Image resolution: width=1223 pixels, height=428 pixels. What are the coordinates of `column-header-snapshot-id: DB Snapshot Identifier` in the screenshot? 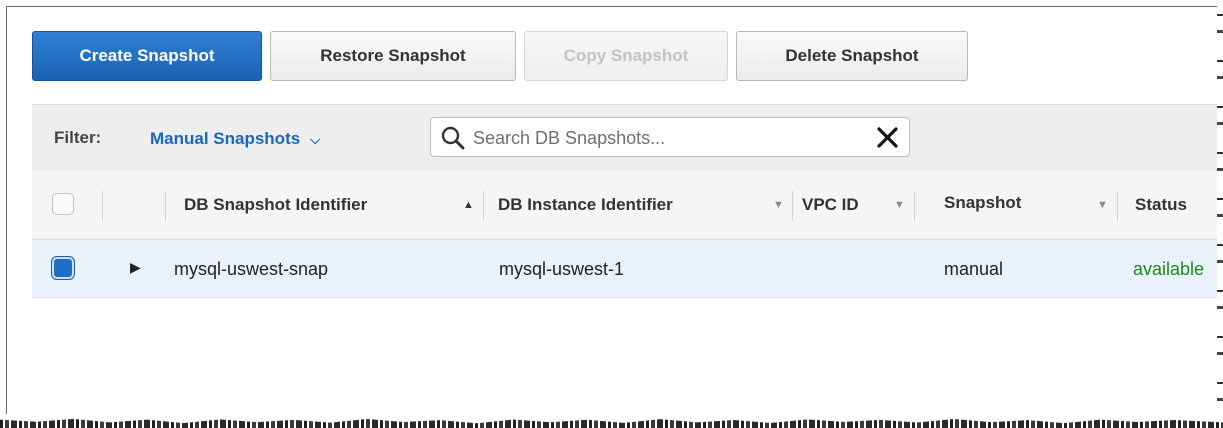 It's located at (275, 205).